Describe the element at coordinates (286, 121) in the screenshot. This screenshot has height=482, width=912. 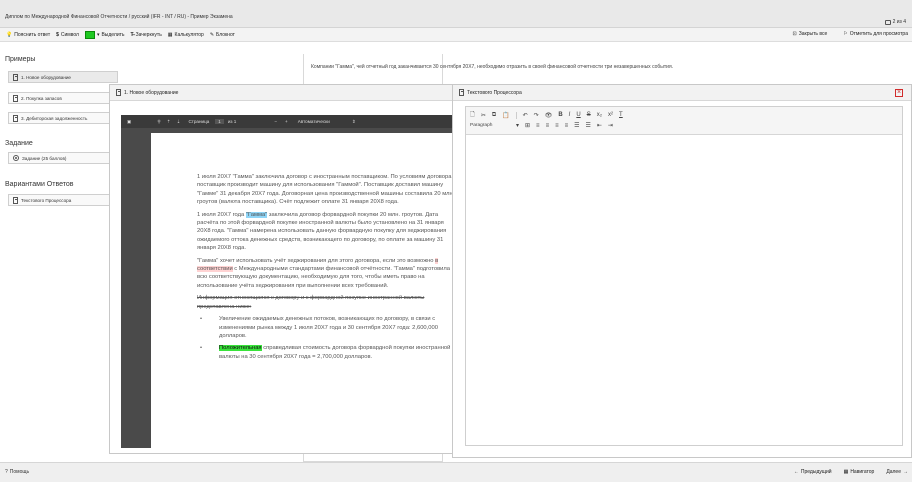
I see `zoom-in-icon: +` at that location.